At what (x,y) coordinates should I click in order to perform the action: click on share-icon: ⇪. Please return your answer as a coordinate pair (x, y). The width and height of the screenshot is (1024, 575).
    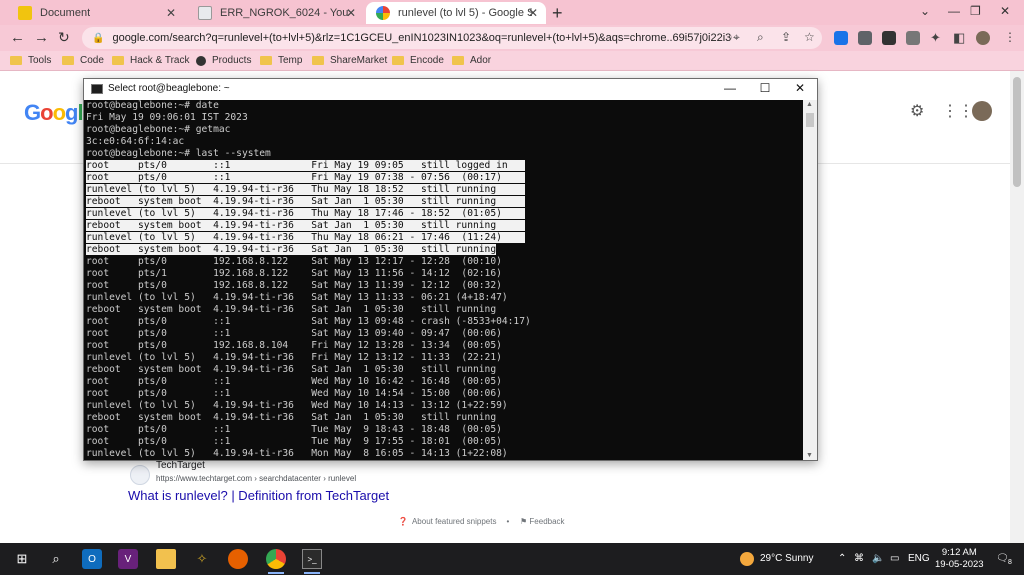
    Looking at the image, I should click on (786, 37).